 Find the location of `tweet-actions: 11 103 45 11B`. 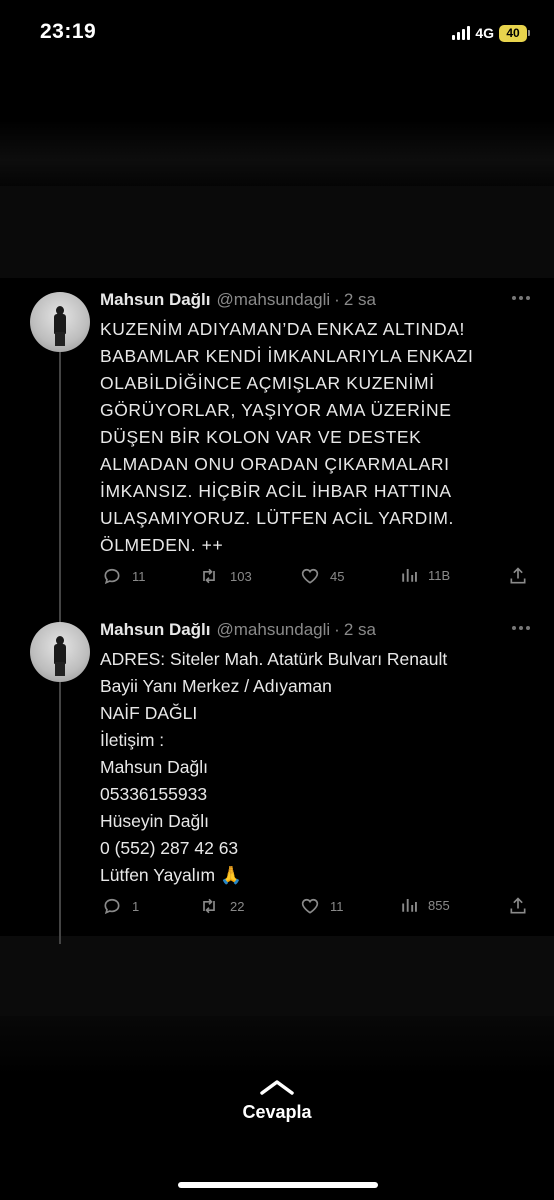

tweet-actions: 11 103 45 11B is located at coordinates (320, 578).